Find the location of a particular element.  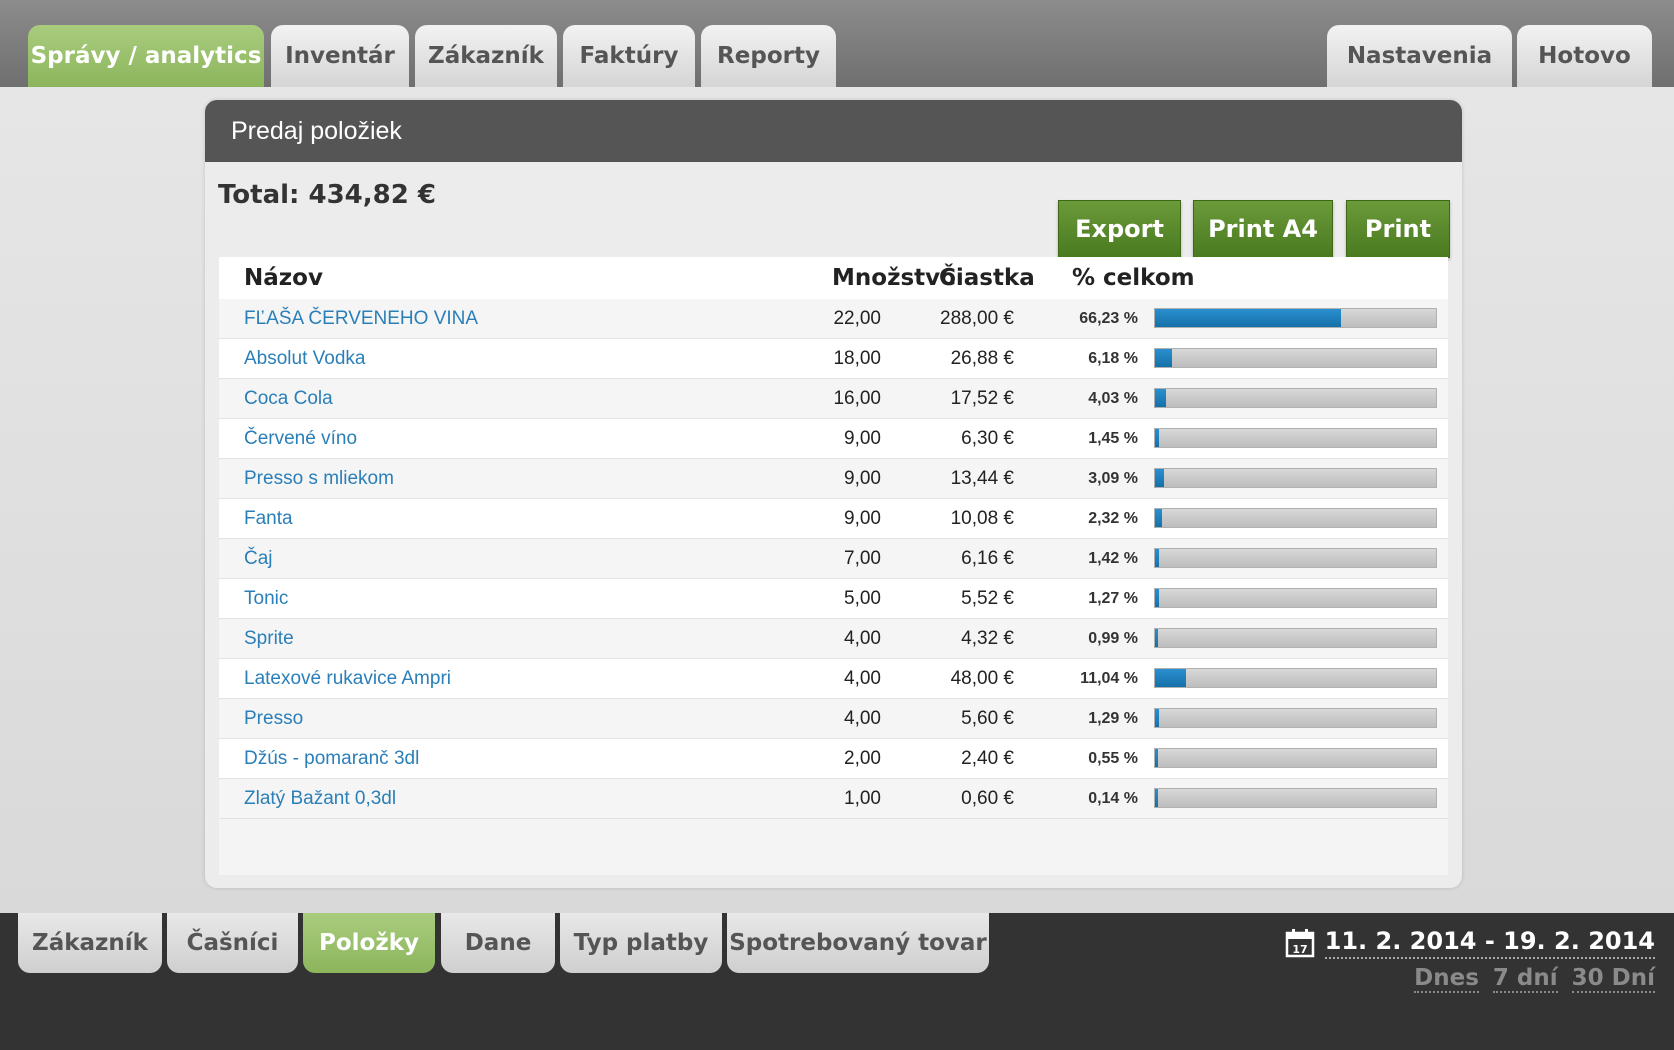

item-name-link: Čaj is located at coordinates (258, 559).